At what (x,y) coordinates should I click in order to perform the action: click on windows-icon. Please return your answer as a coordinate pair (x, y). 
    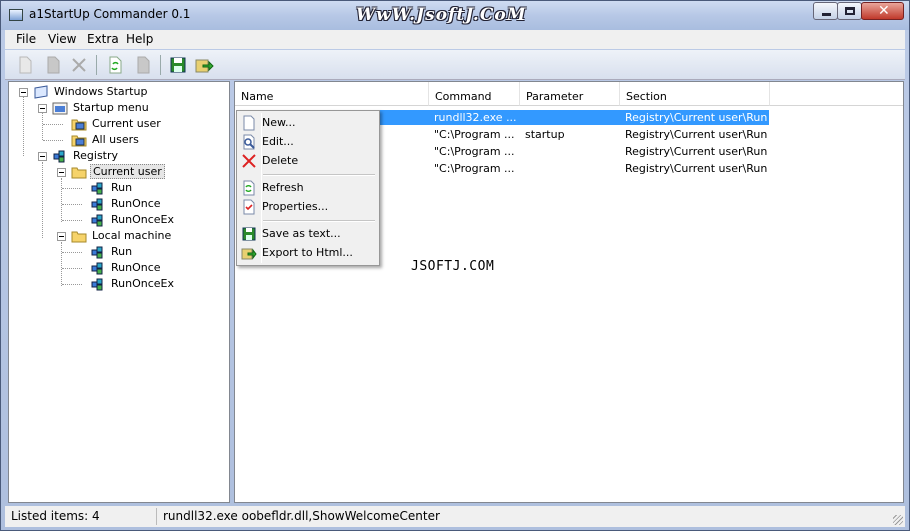
    Looking at the image, I should click on (41, 92).